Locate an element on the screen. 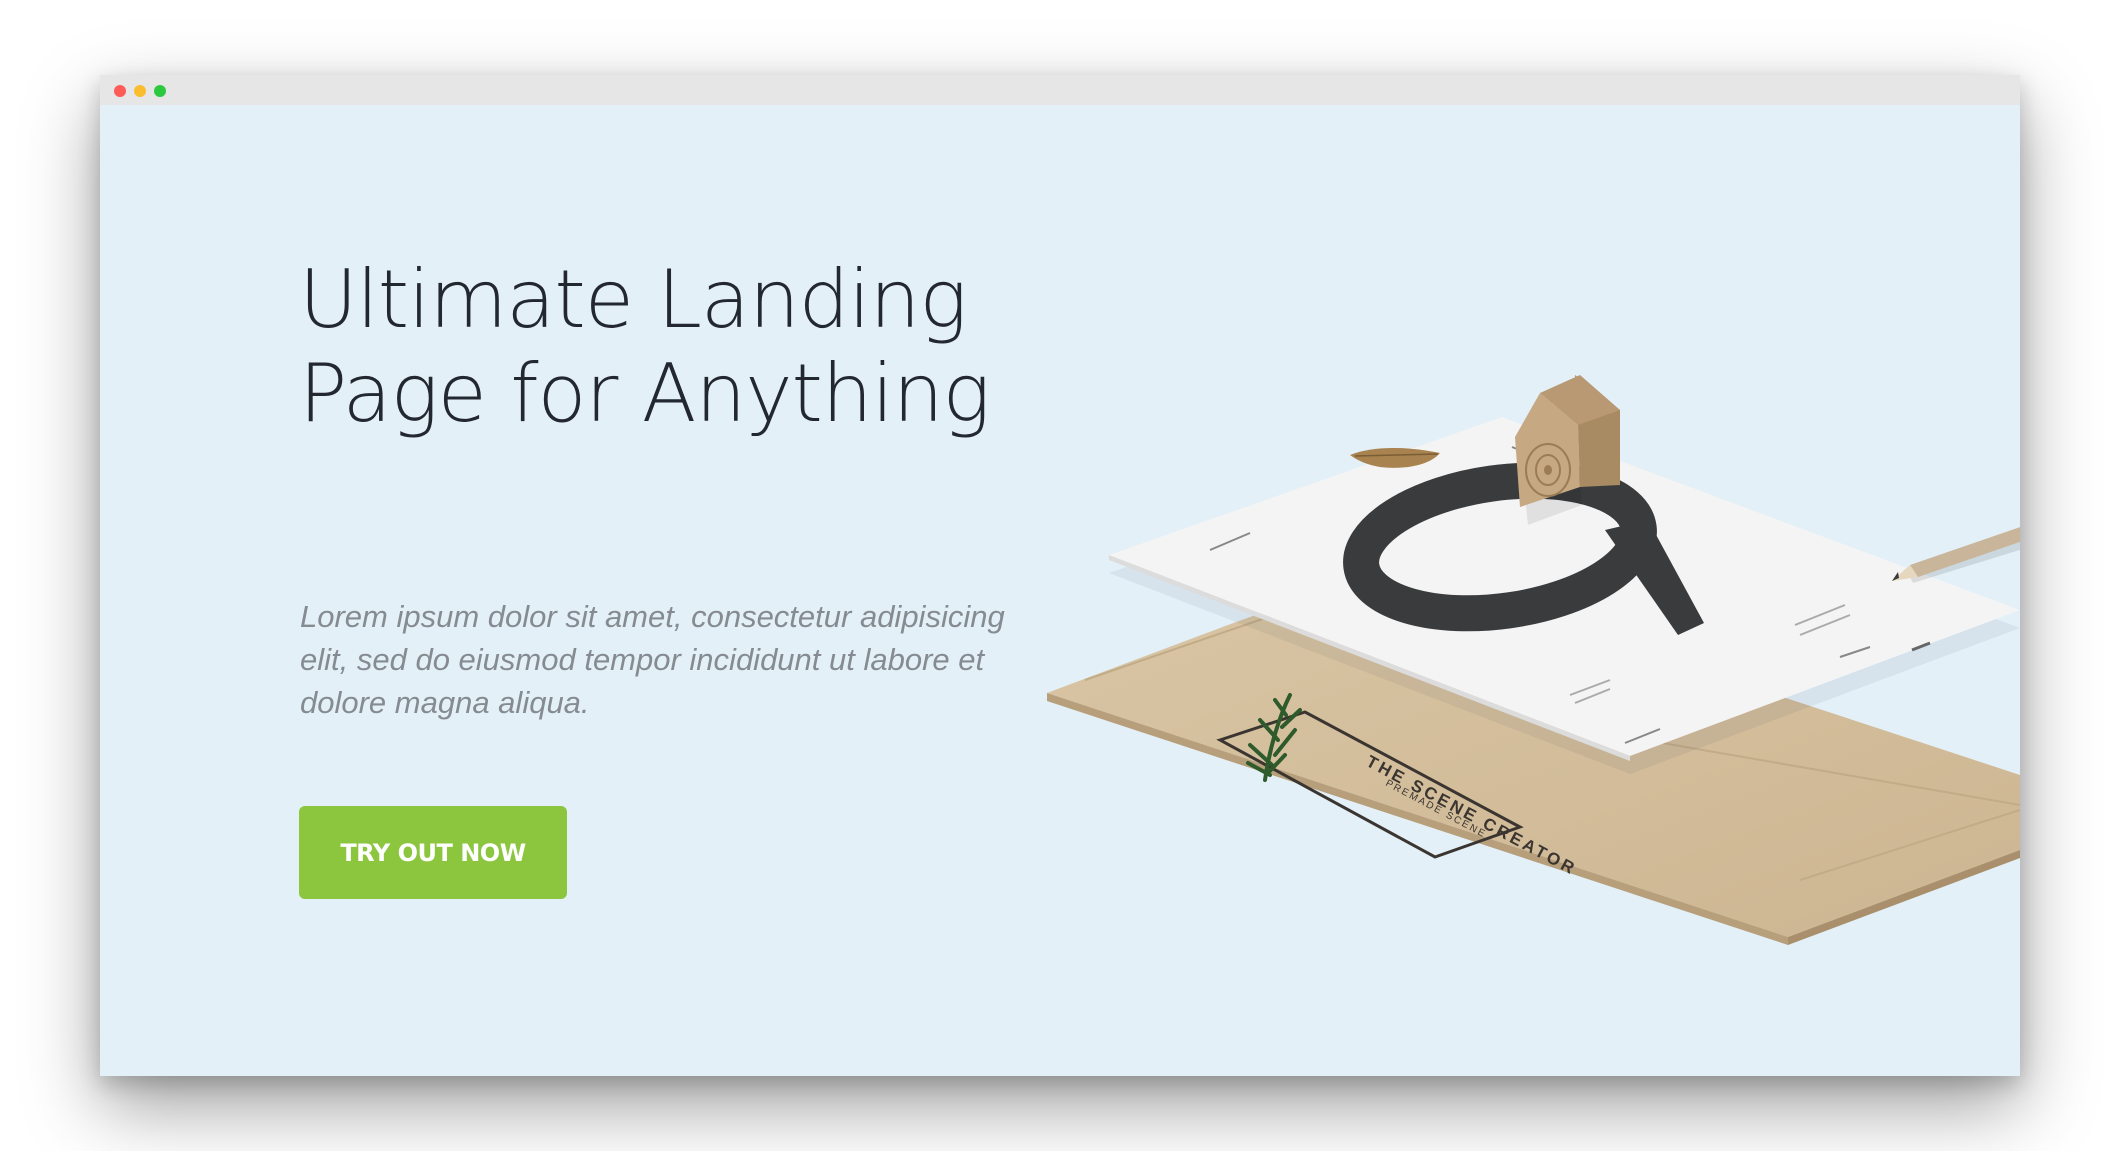 The height and width of the screenshot is (1151, 2120). try-out-now-button: TRY OUT NOW is located at coordinates (433, 852).